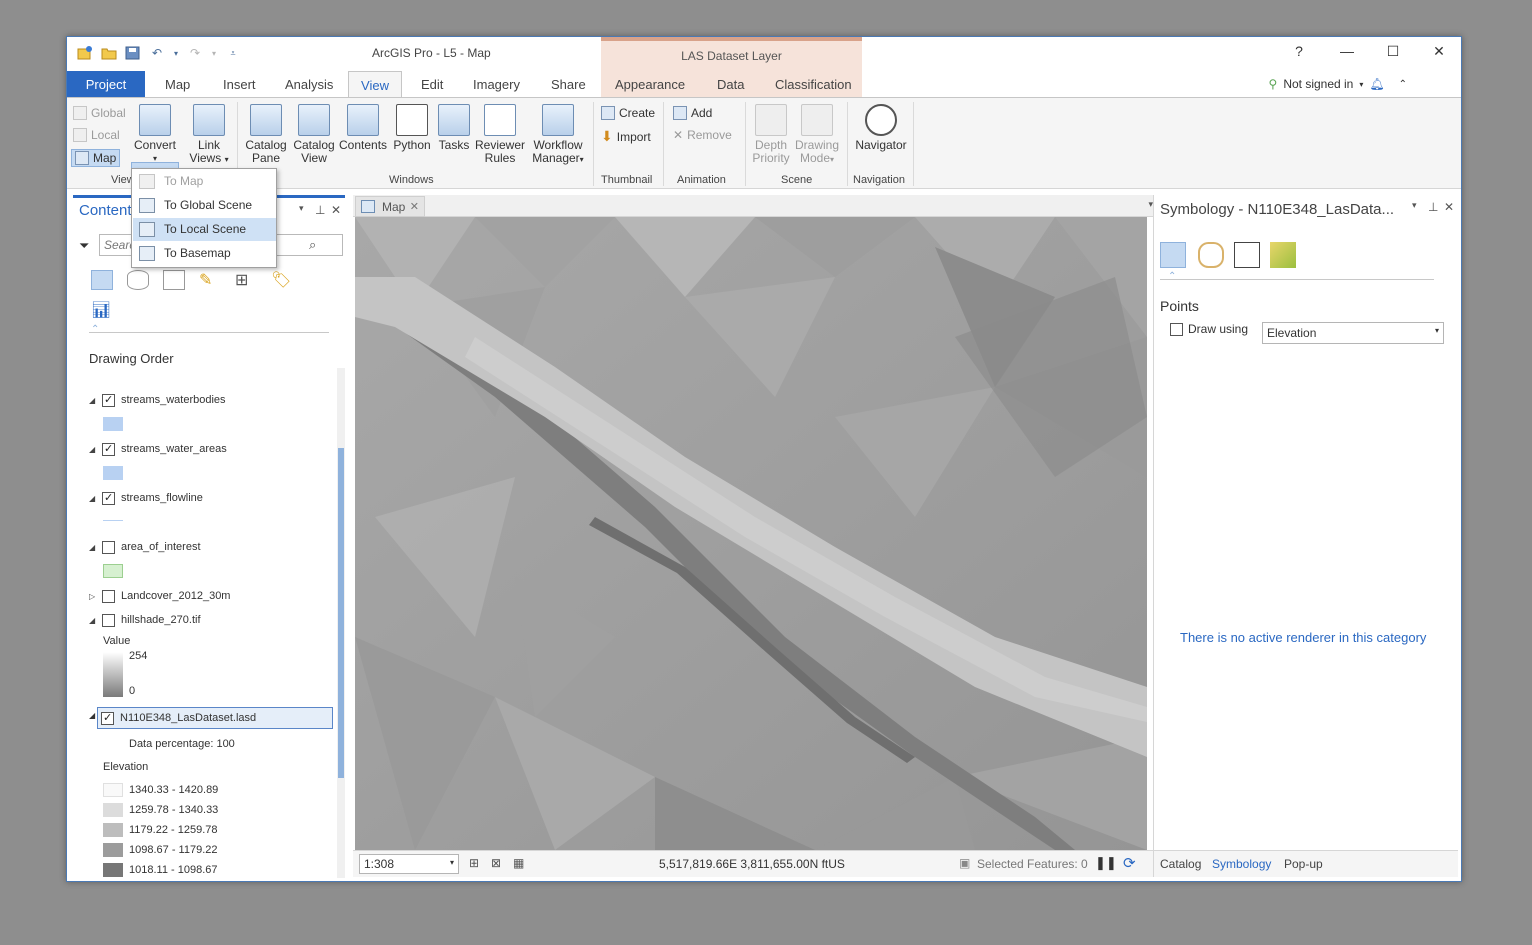 This screenshot has height=945, width=1532. Describe the element at coordinates (195, 53) in the screenshot. I see `redo-icon: ↷` at that location.